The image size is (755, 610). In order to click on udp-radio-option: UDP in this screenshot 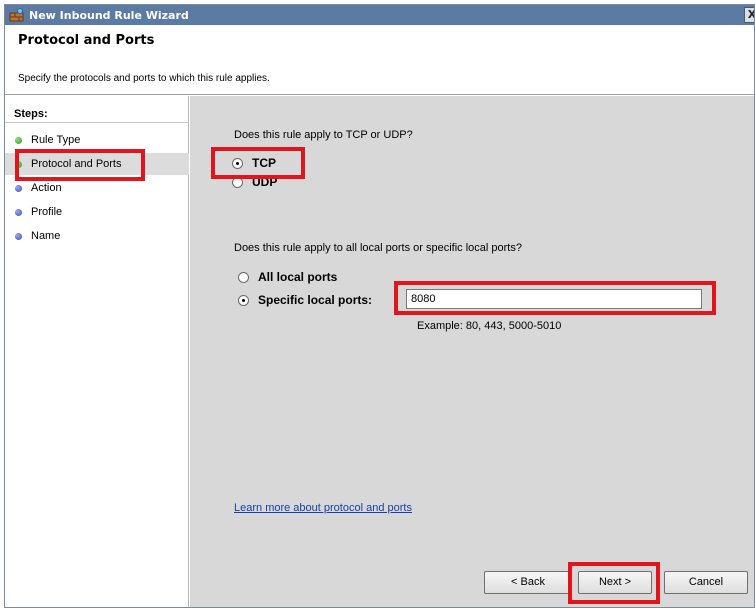, I will do `click(254, 182)`.